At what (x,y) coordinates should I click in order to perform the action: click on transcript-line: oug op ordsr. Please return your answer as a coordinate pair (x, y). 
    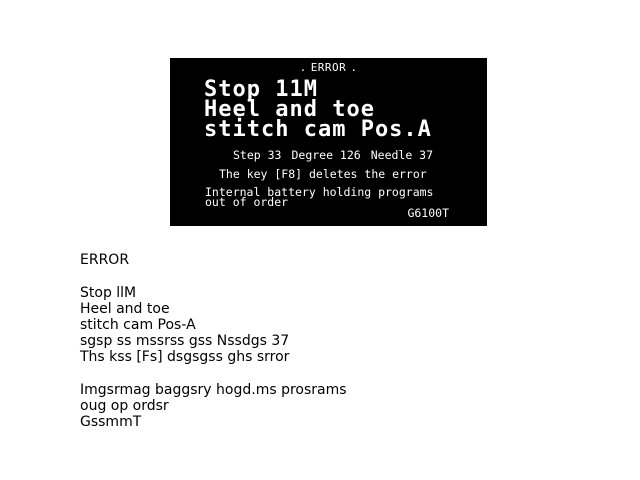
    Looking at the image, I should click on (124, 406).